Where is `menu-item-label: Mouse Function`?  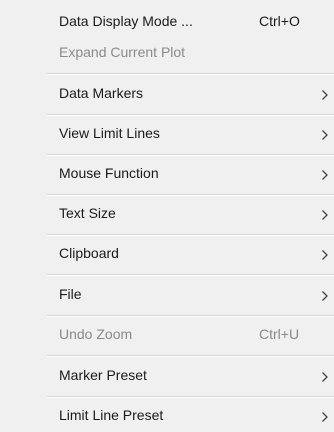 menu-item-label: Mouse Function is located at coordinates (109, 173).